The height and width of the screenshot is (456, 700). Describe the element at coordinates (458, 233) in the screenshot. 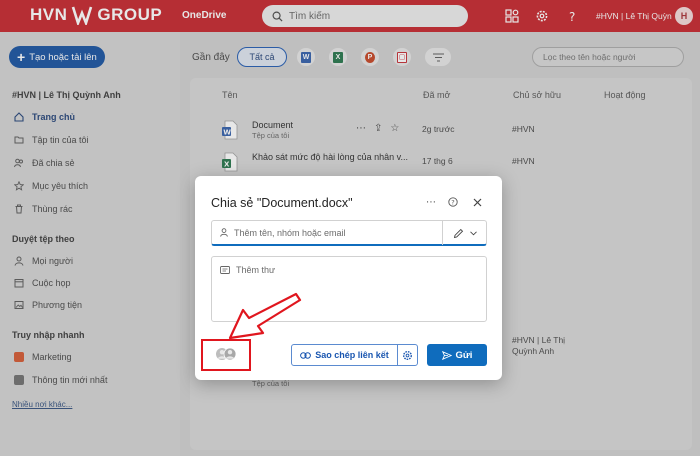

I see `pencil-icon` at that location.